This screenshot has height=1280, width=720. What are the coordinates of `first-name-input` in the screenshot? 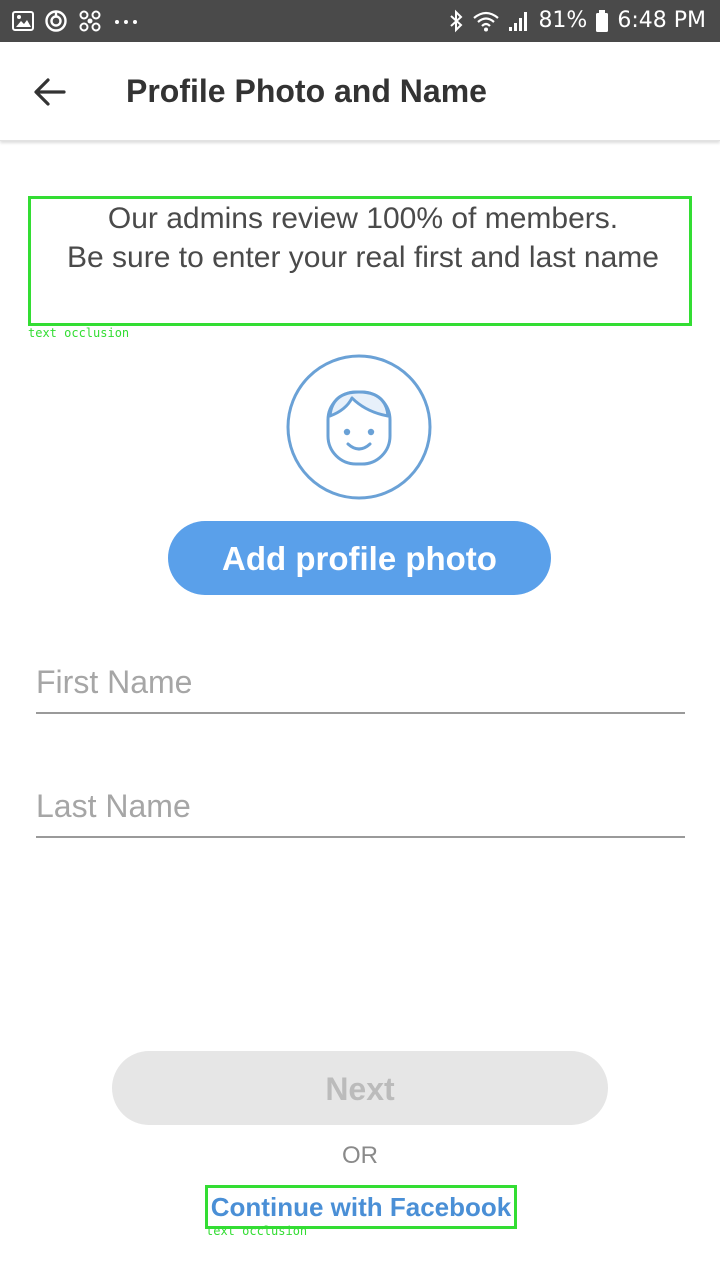 It's located at (360, 682).